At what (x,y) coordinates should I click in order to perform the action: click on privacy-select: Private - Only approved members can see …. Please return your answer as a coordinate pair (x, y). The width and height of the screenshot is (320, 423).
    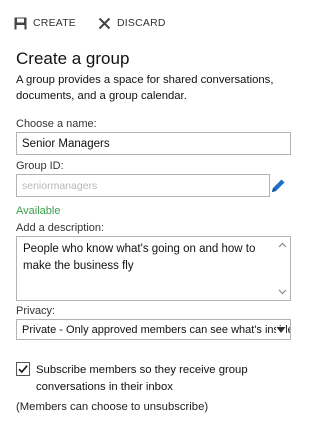
    Looking at the image, I should click on (153, 329).